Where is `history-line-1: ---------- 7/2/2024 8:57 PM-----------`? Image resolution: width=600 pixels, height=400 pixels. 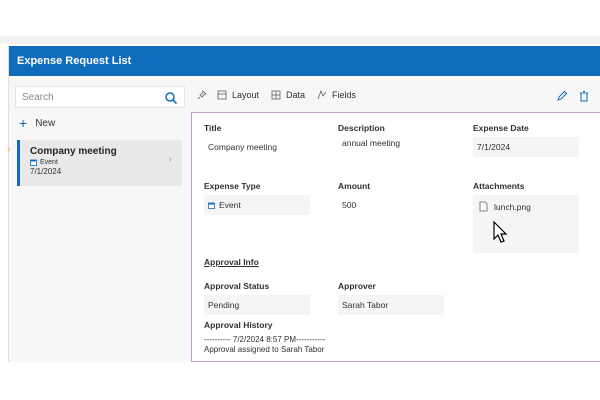
history-line-1: ---------- 7/2/2024 8:57 PM----------- is located at coordinates (265, 339).